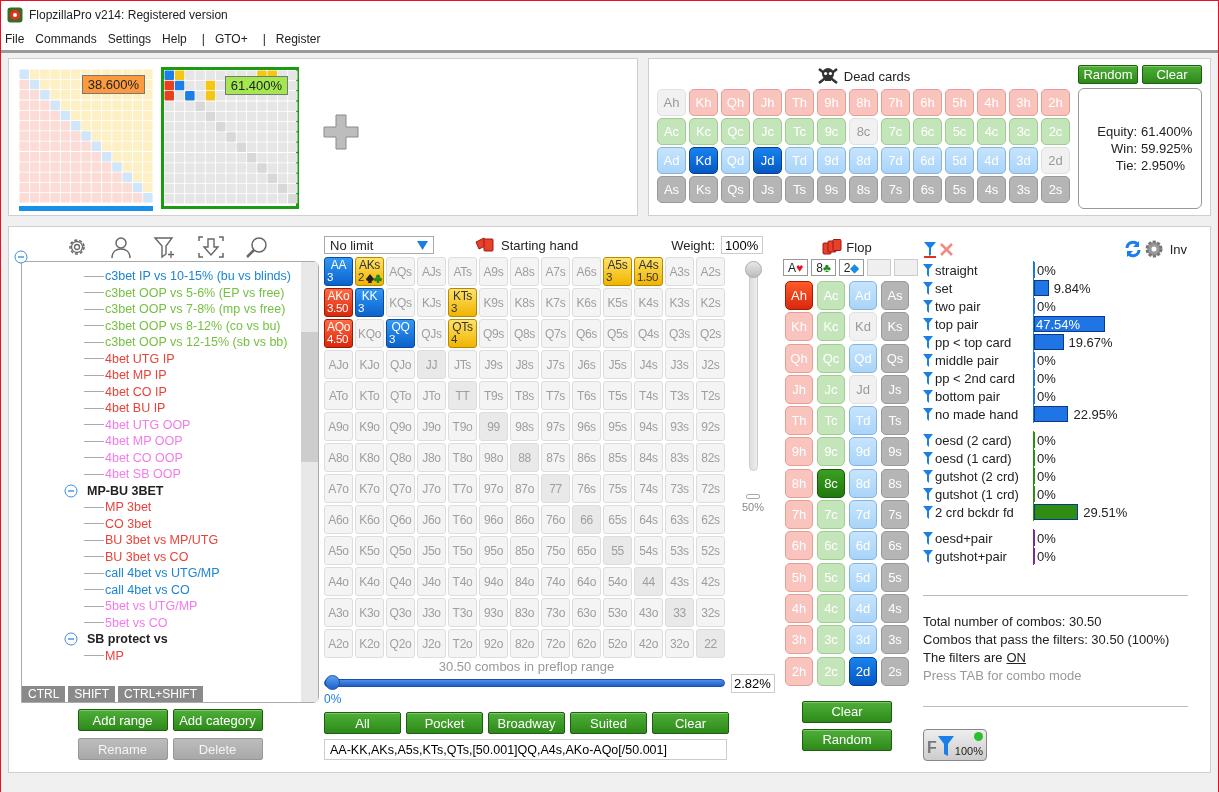 Image resolution: width=1219 pixels, height=792 pixels. What do you see at coordinates (128, 523) in the screenshot?
I see `tree-range-item: CO 3bet` at bounding box center [128, 523].